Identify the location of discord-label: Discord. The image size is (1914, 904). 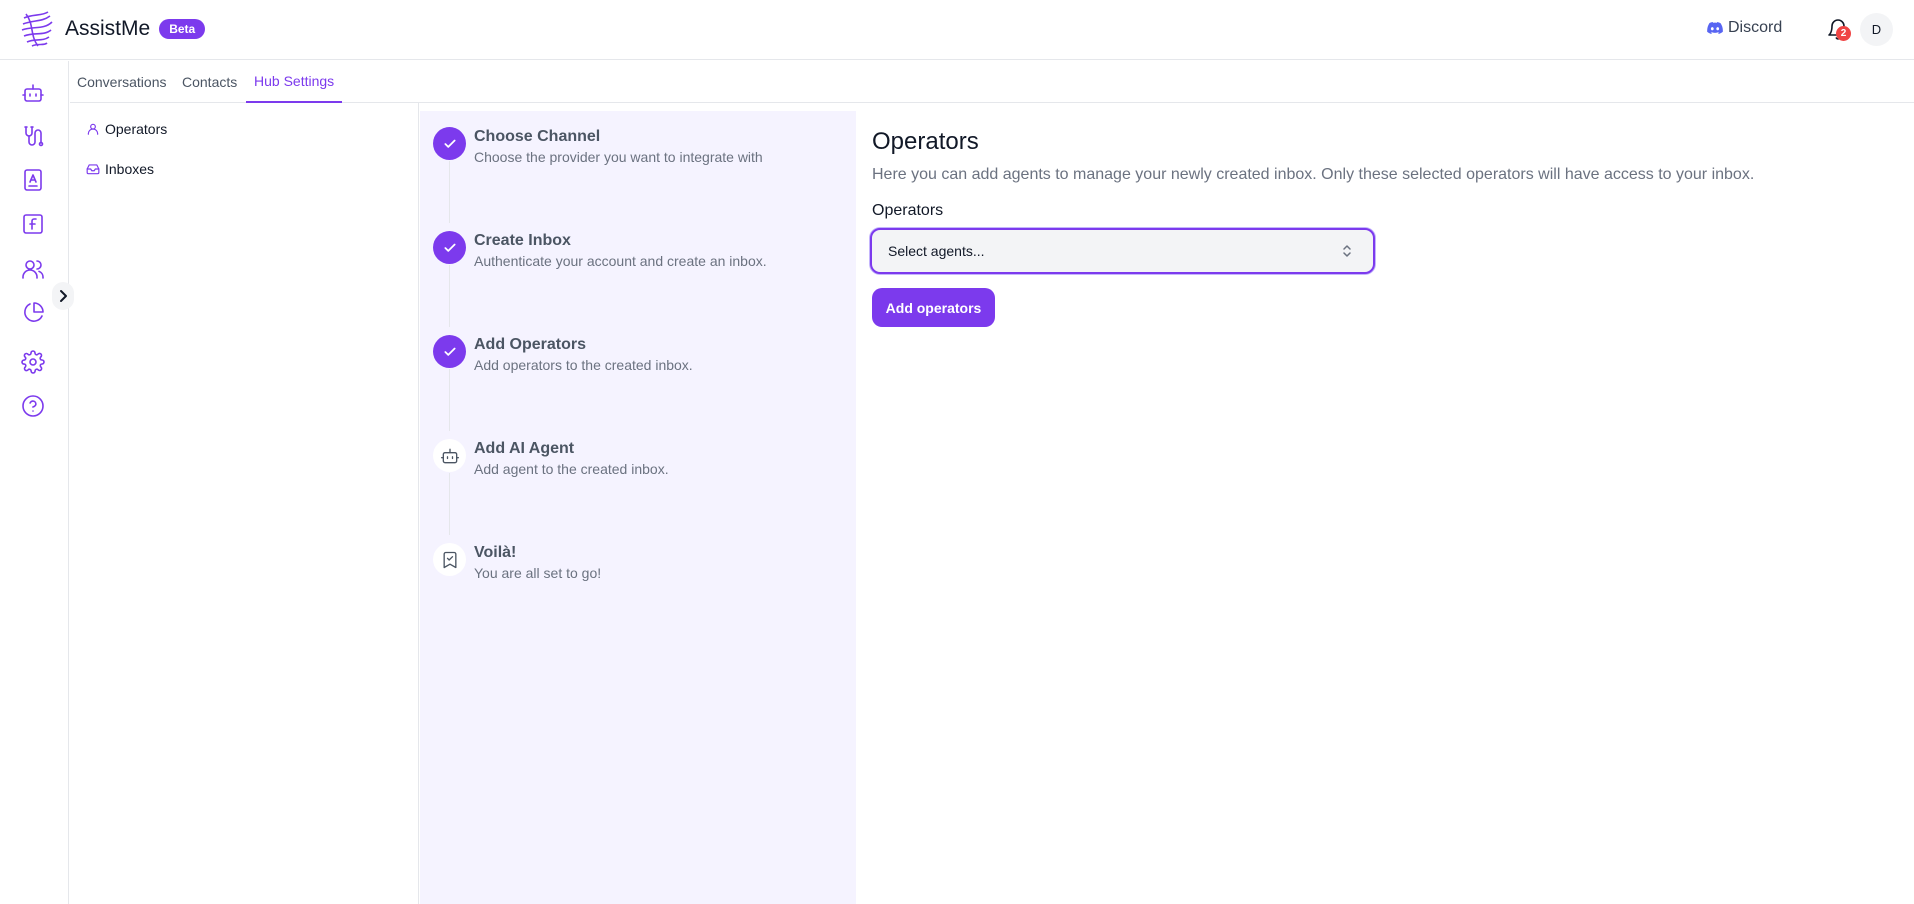
(1755, 27).